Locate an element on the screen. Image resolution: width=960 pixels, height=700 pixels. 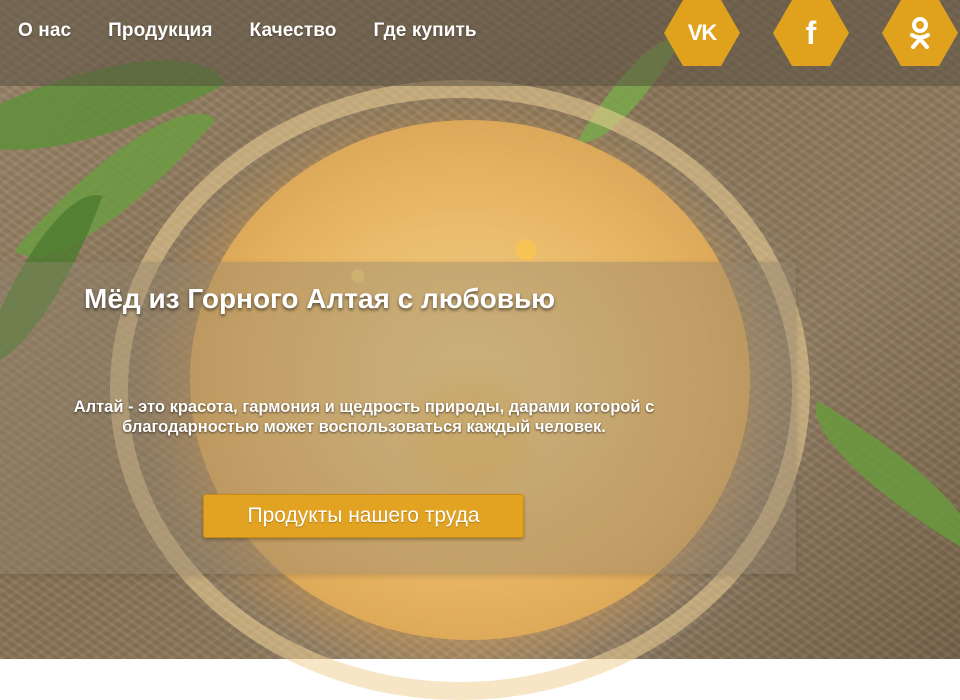
odnoklassniki-button is located at coordinates (920, 33).